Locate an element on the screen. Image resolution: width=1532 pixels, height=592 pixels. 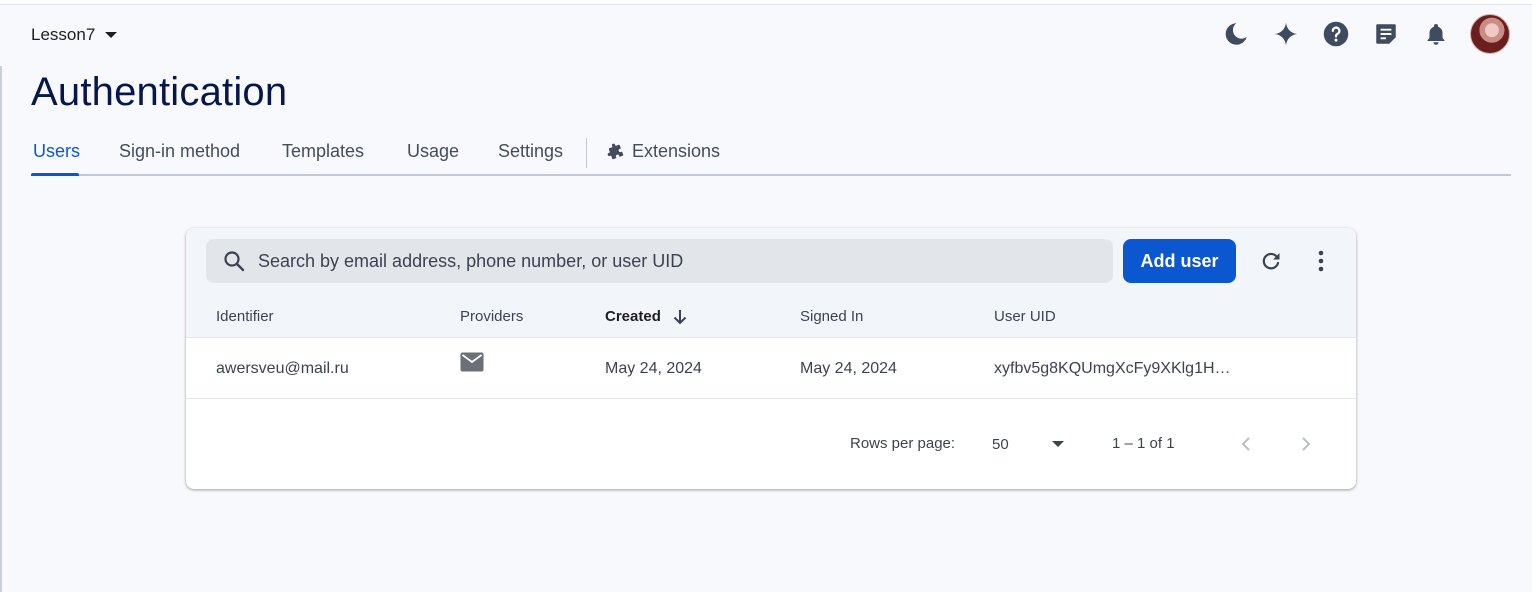
search-icon is located at coordinates (234, 261).